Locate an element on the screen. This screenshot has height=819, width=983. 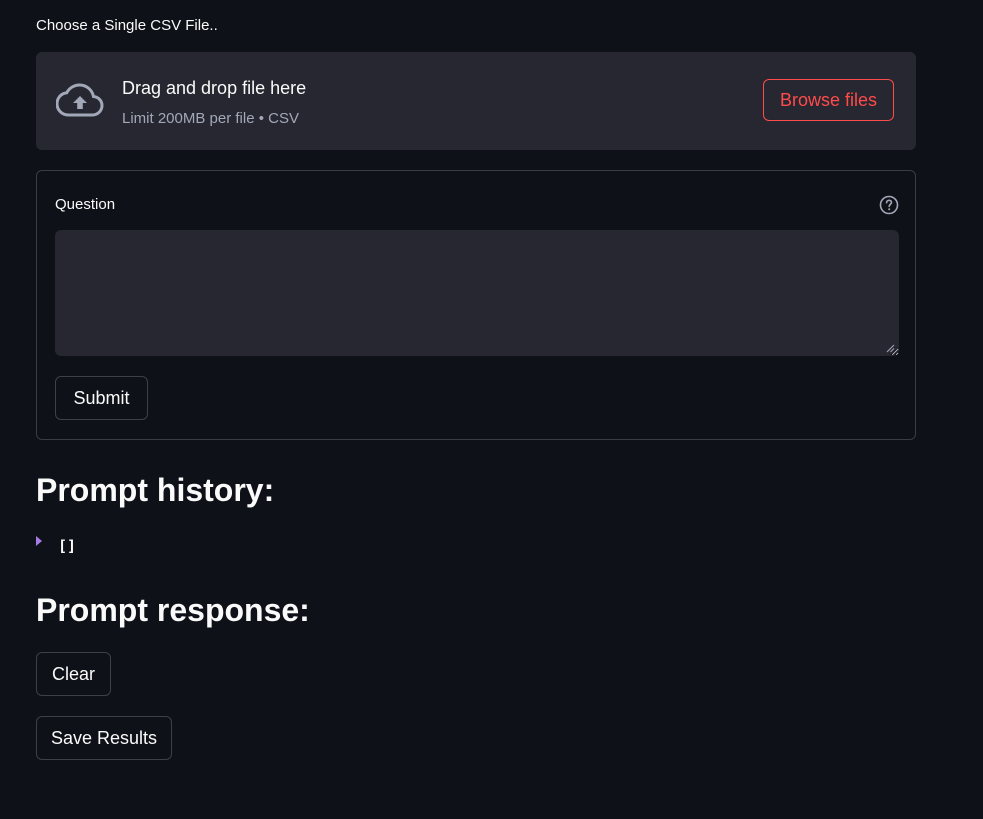
history-json-value: [] is located at coordinates (67, 546).